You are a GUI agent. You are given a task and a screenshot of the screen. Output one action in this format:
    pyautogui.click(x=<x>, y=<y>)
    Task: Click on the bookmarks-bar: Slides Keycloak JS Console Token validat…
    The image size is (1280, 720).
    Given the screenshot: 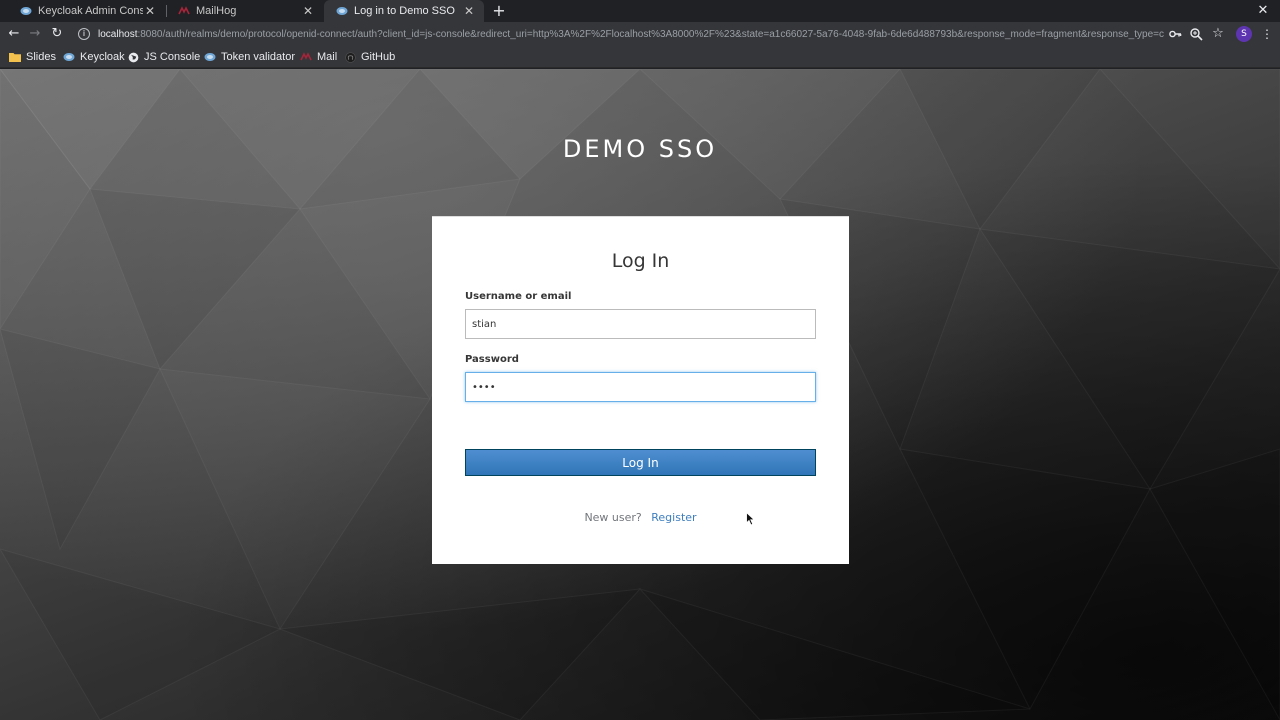 What is the action you would take?
    pyautogui.click(x=640, y=57)
    